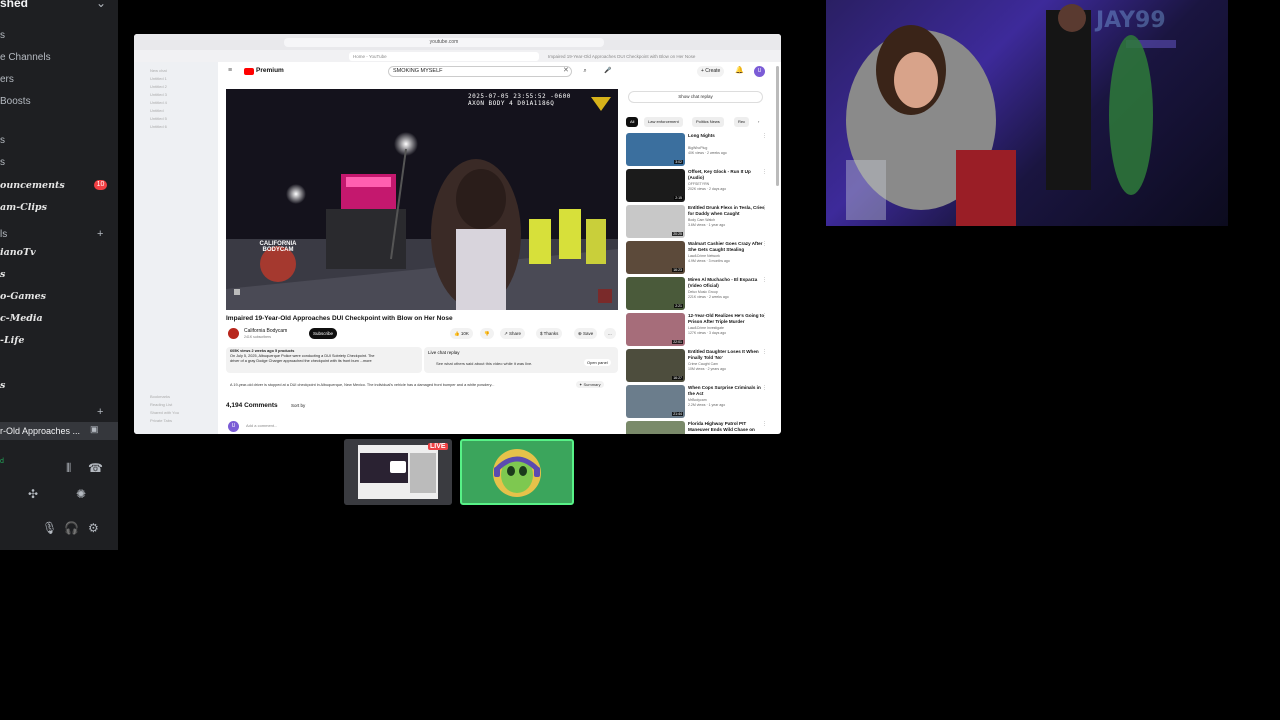  I want to click on channel-item: c-Media, so click(21, 318).